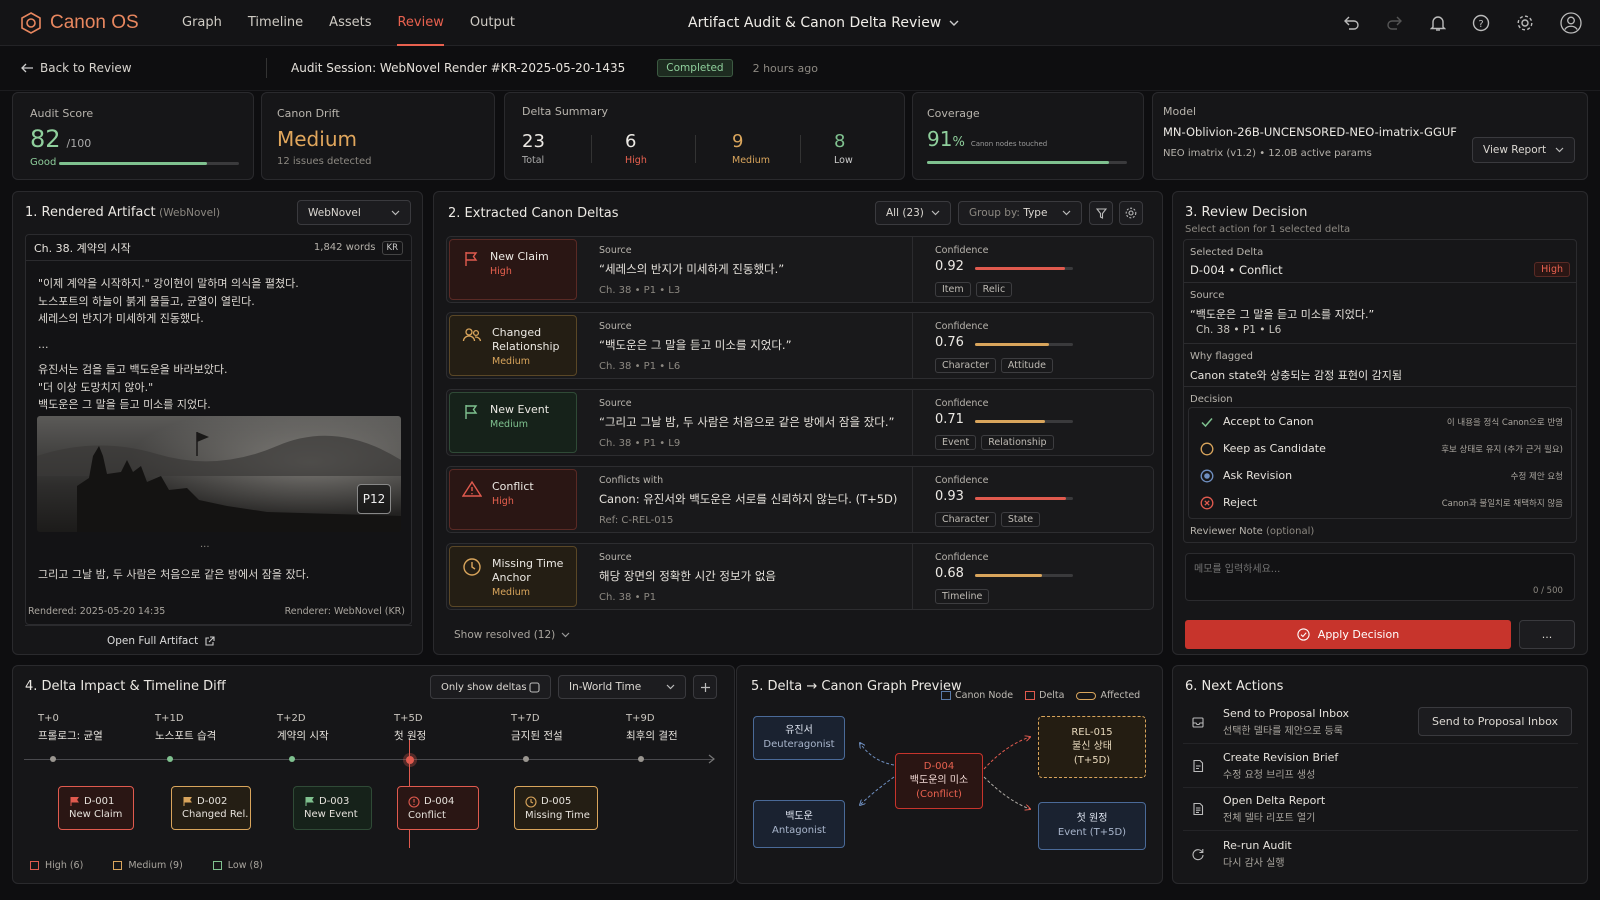  I want to click on nav-review: Review, so click(420, 23).